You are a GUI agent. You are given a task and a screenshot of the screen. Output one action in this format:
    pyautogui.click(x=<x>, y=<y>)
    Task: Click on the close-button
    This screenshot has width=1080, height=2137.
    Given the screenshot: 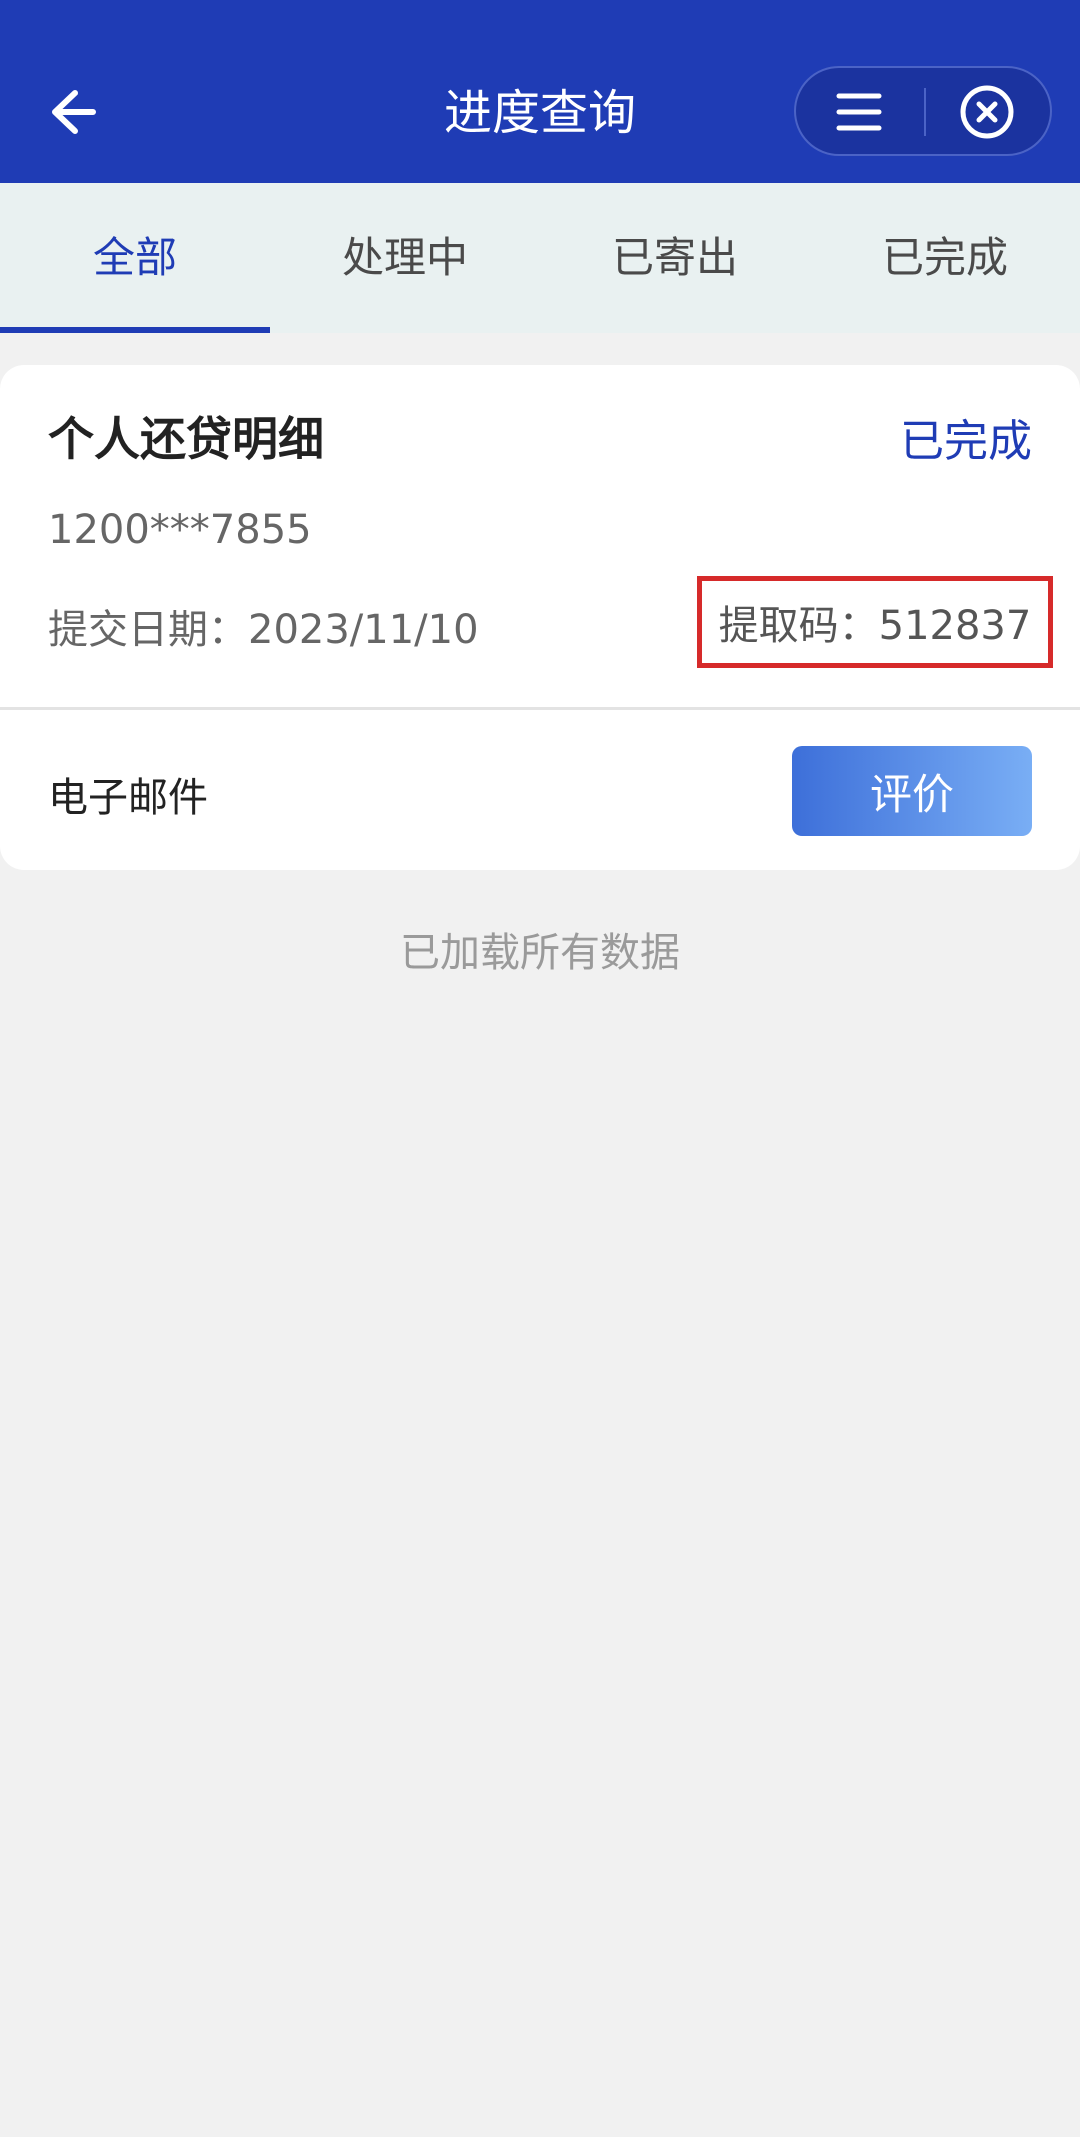 What is the action you would take?
    pyautogui.click(x=987, y=112)
    